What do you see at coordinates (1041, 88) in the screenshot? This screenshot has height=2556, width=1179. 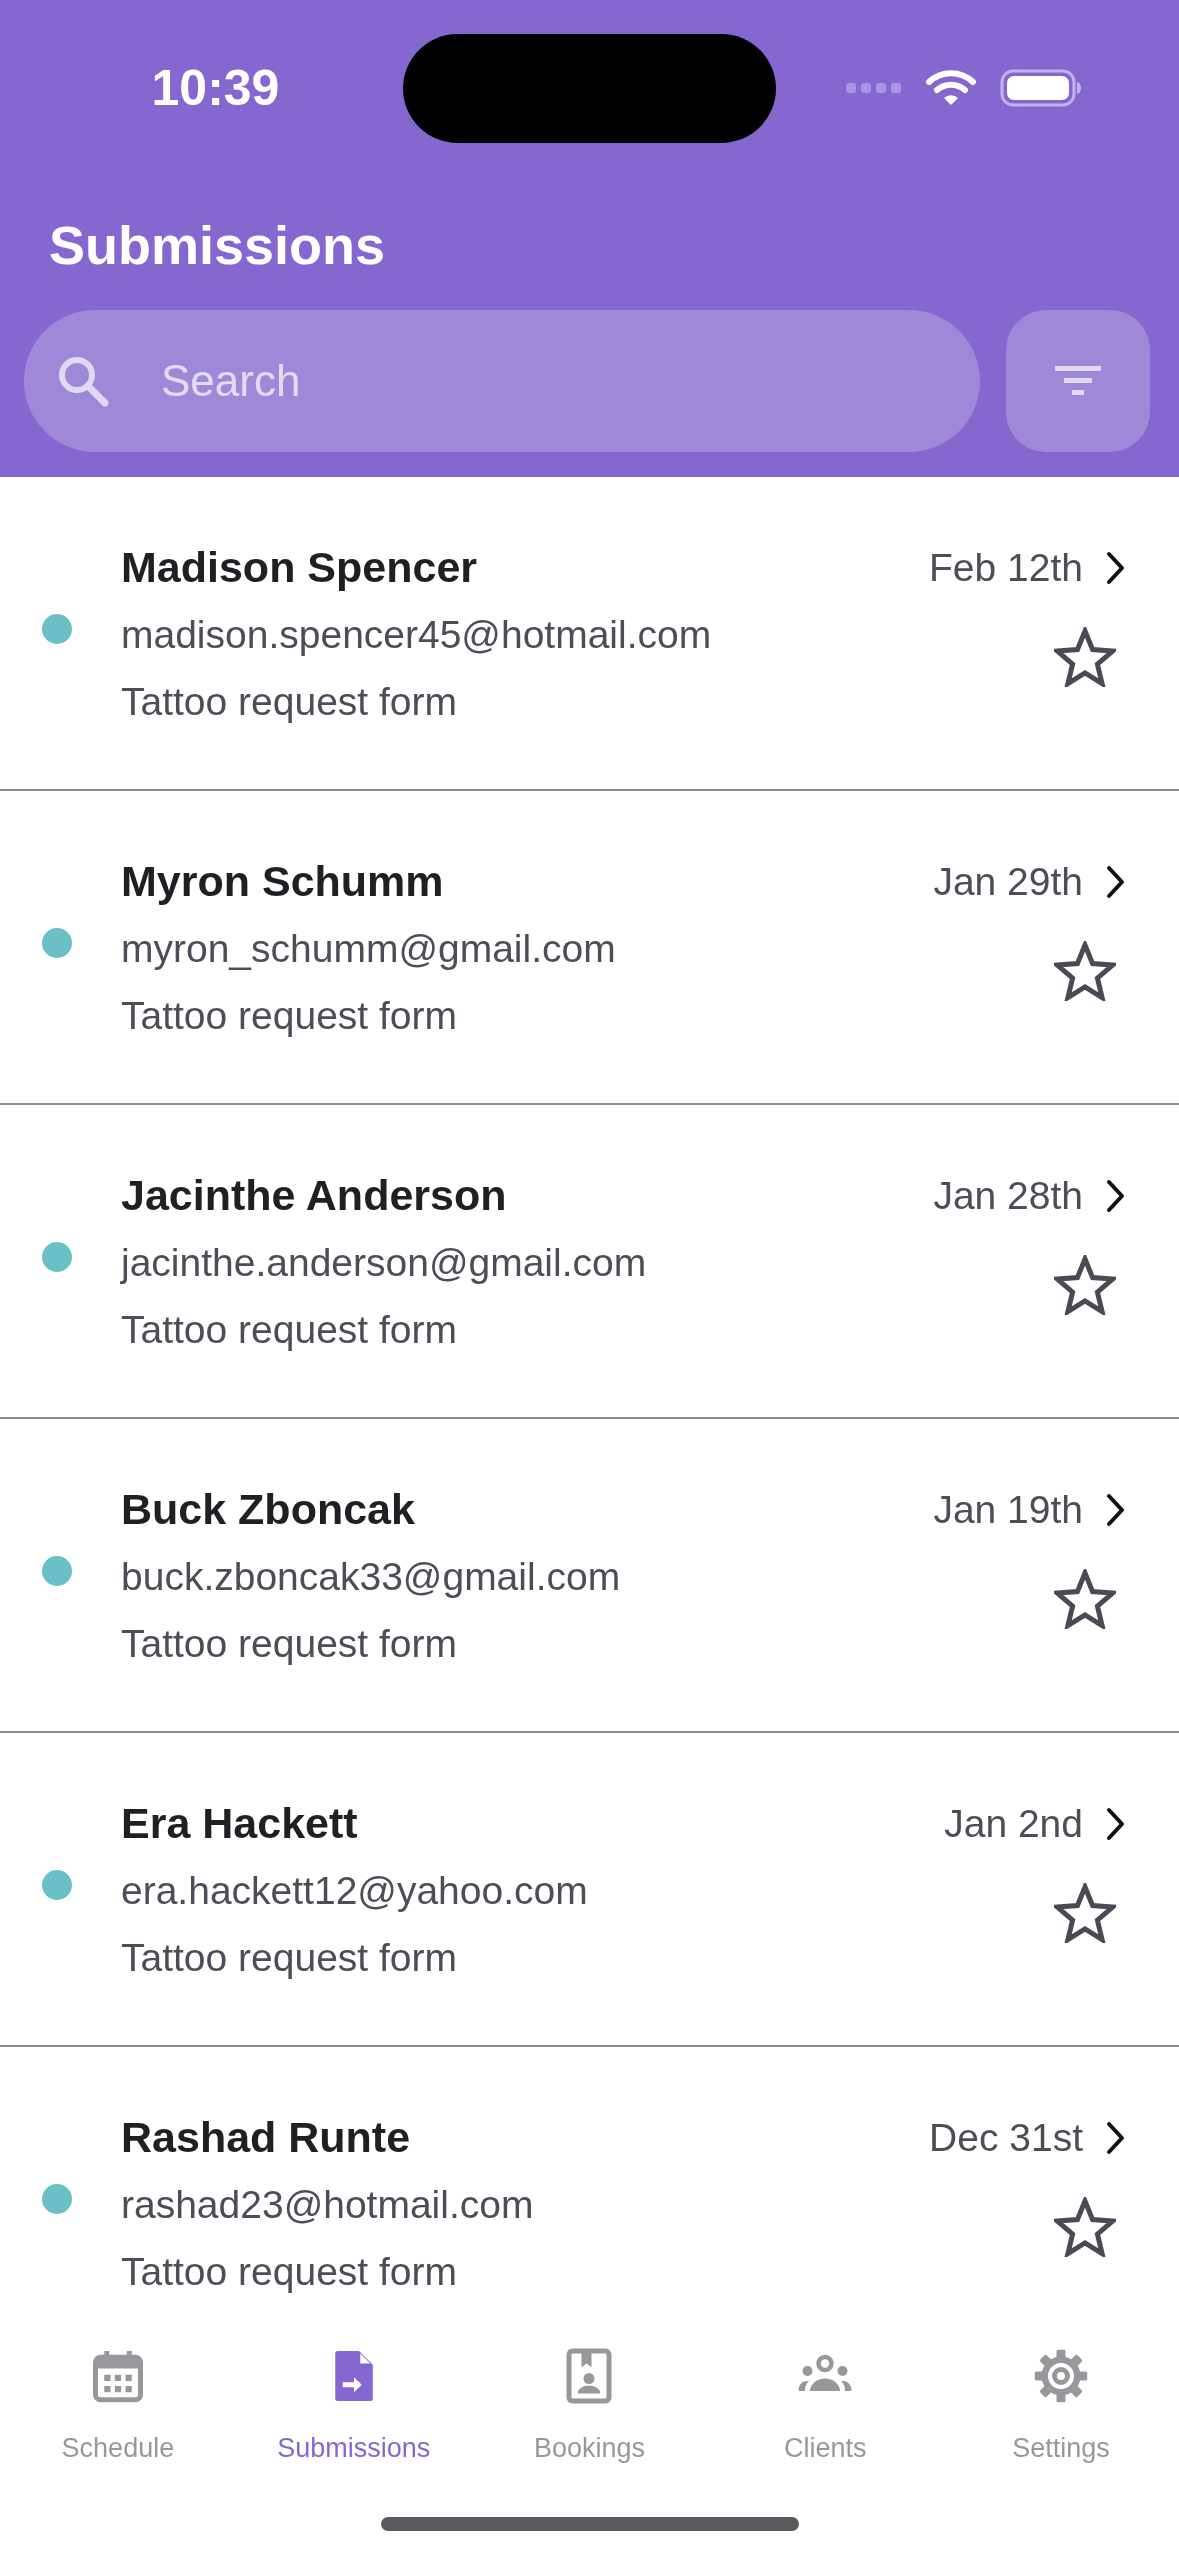 I see `battery-icon` at bounding box center [1041, 88].